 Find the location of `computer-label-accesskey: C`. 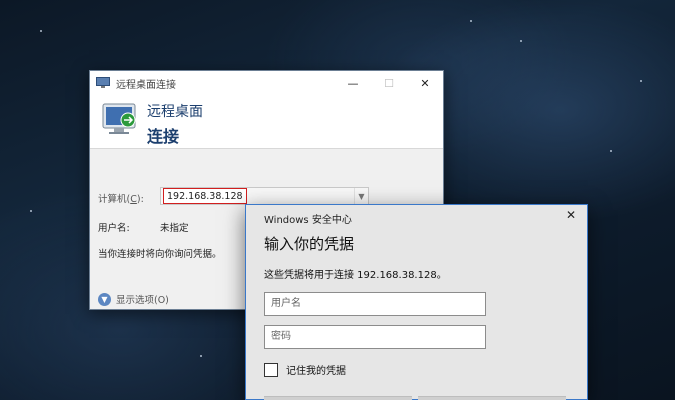

computer-label-accesskey: C is located at coordinates (133, 199).